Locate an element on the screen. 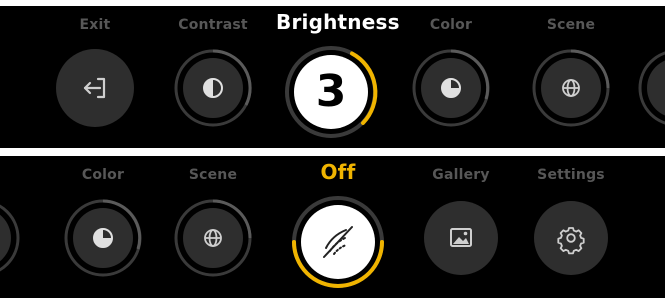 This screenshot has width=665, height=300. menu-item-label: Settings is located at coordinates (571, 175).